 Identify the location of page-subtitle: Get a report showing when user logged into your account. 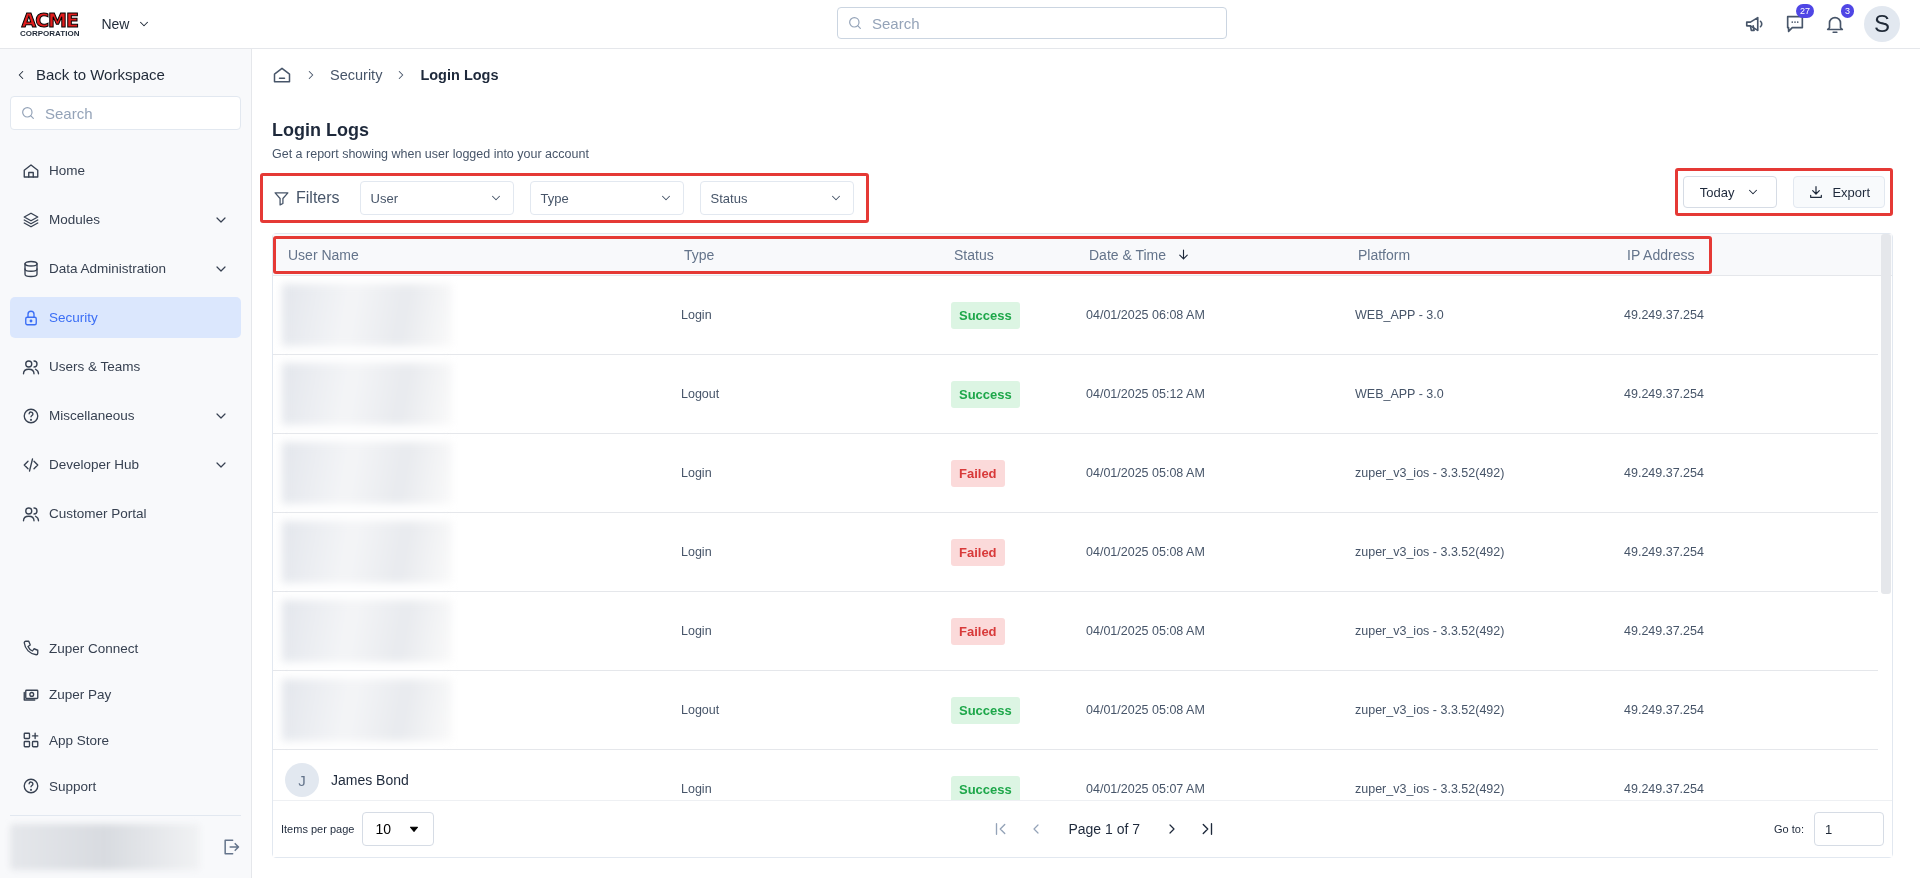
(431, 154).